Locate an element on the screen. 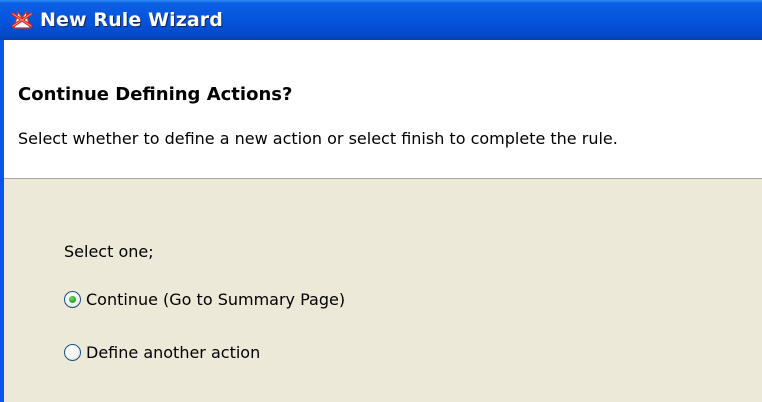 This screenshot has width=762, height=402. rule-wizard-icon is located at coordinates (22, 20).